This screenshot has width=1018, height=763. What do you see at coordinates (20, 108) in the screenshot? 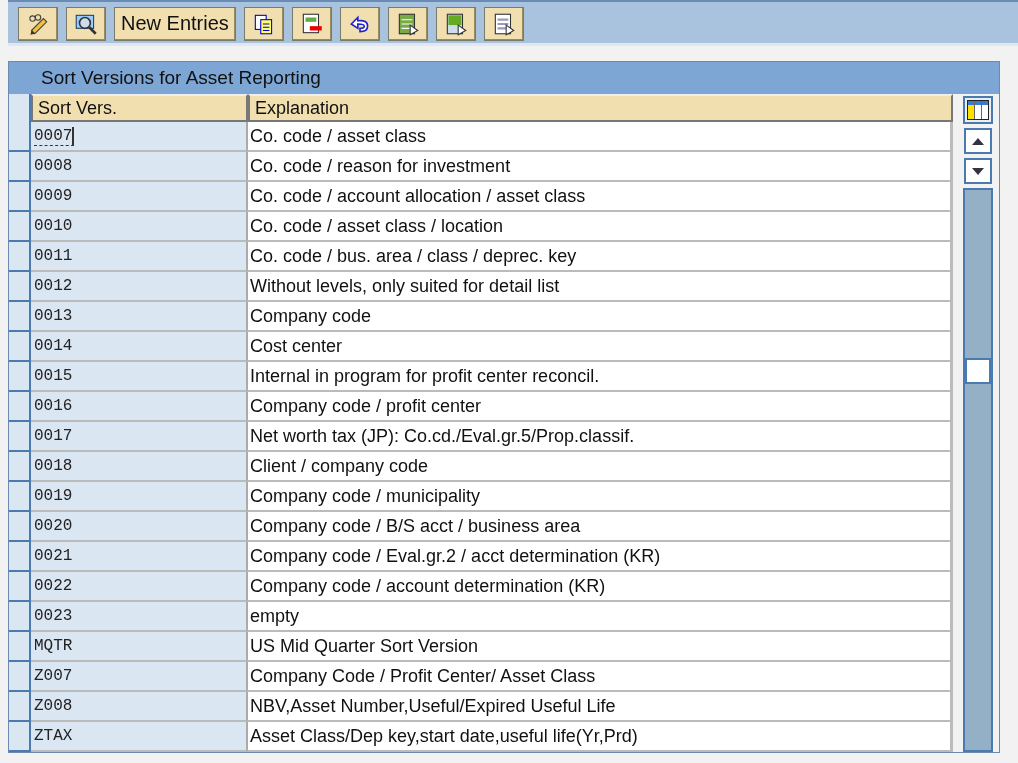
I see `select-all-handle` at bounding box center [20, 108].